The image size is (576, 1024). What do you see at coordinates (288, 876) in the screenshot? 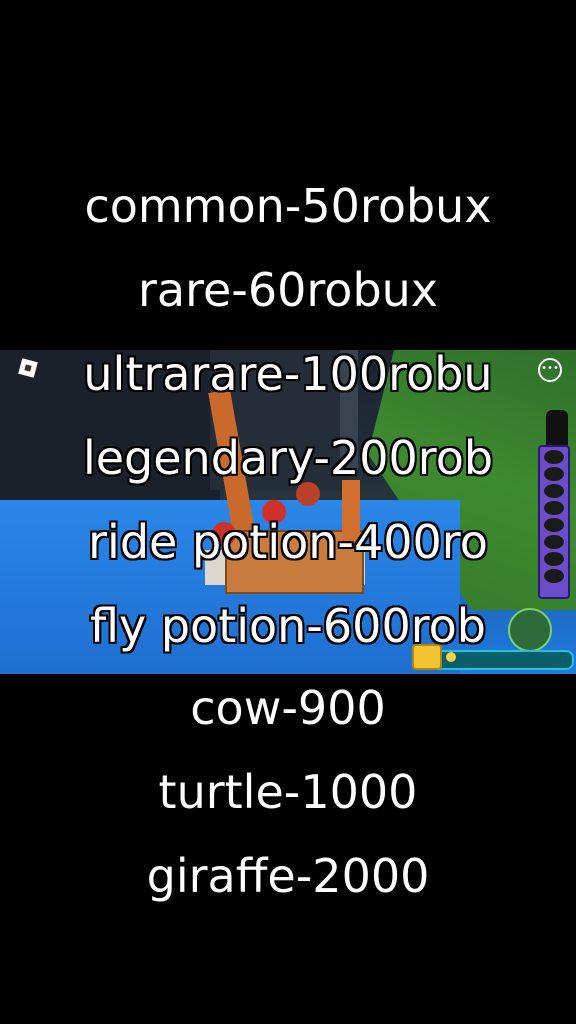
I see `price-line-giraffe: giraffe-2000` at bounding box center [288, 876].